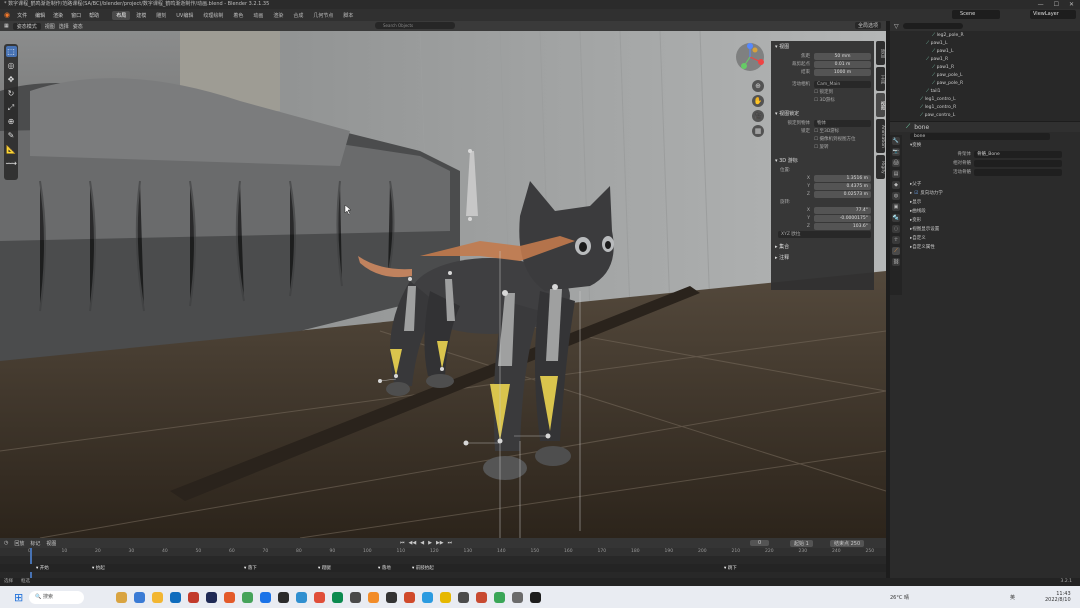 The width and height of the screenshot is (1080, 608). What do you see at coordinates (985, 100) in the screenshot?
I see `outliner-item: ⟋ leg1_contro_L` at bounding box center [985, 100].